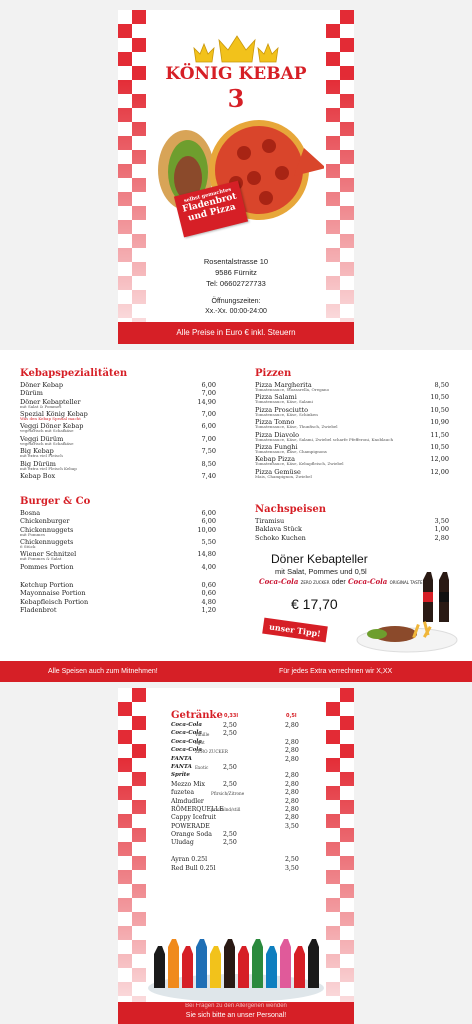 The width and height of the screenshot is (472, 1024). What do you see at coordinates (273, 373) in the screenshot?
I see `section-title-pizza: Pizzen` at bounding box center [273, 373].